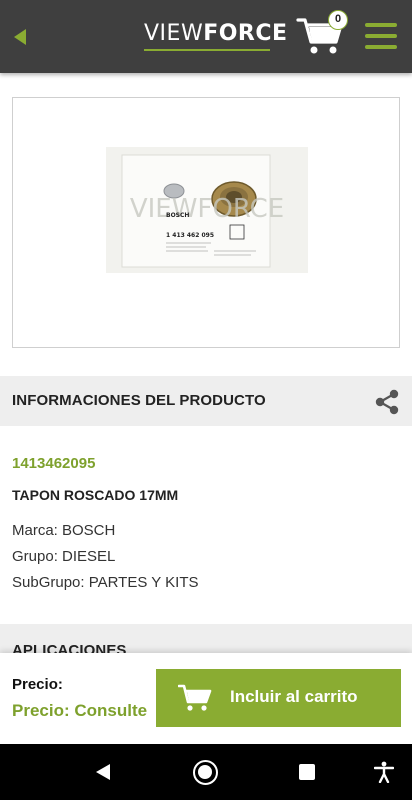 This screenshot has height=800, width=412. I want to click on hamburger-menu-icon, so click(381, 36).